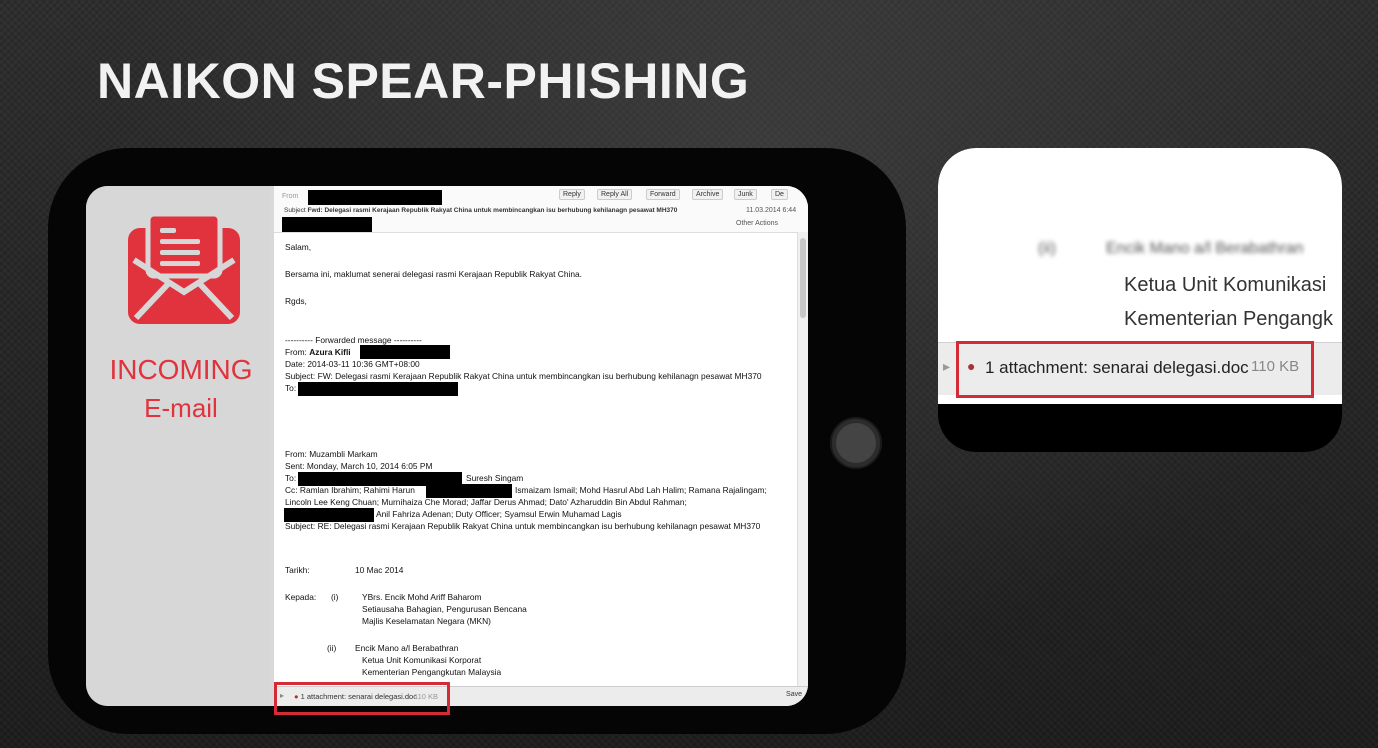 The height and width of the screenshot is (748, 1378). Describe the element at coordinates (298, 247) in the screenshot. I see `greeting: Salam,` at that location.